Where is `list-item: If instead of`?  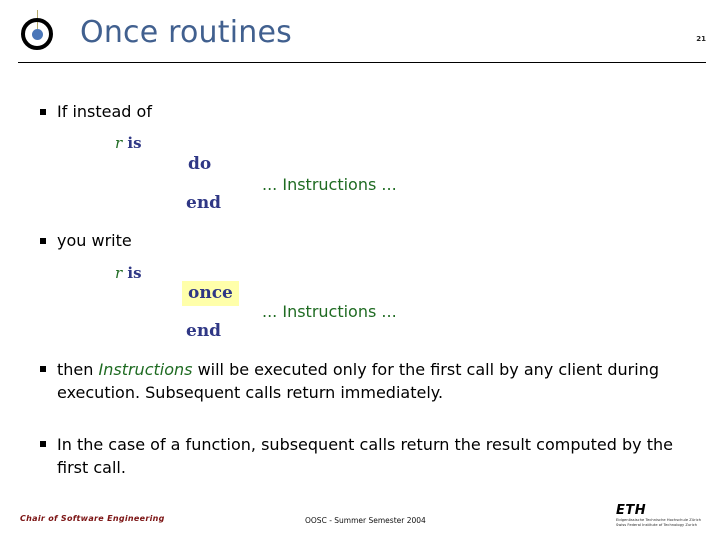 list-item: If instead of is located at coordinates (96, 112).